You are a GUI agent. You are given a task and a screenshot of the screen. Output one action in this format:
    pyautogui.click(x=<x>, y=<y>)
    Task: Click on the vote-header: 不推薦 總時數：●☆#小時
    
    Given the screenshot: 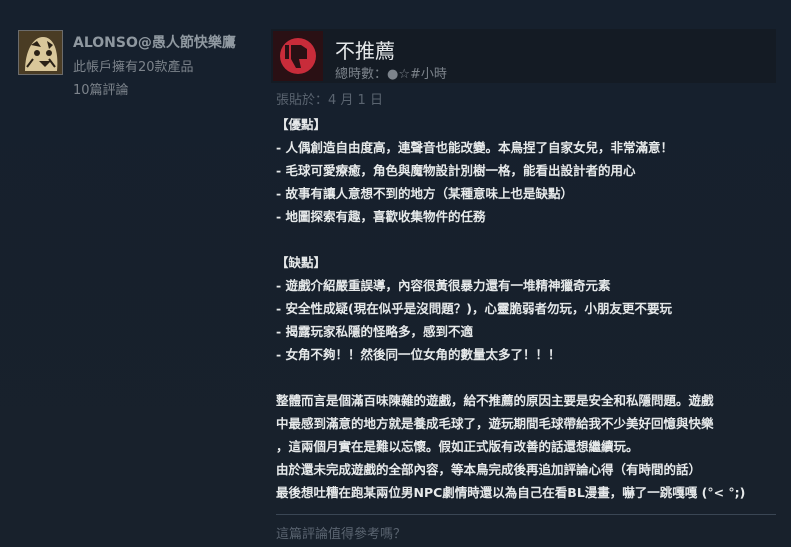 What is the action you would take?
    pyautogui.click(x=523, y=56)
    